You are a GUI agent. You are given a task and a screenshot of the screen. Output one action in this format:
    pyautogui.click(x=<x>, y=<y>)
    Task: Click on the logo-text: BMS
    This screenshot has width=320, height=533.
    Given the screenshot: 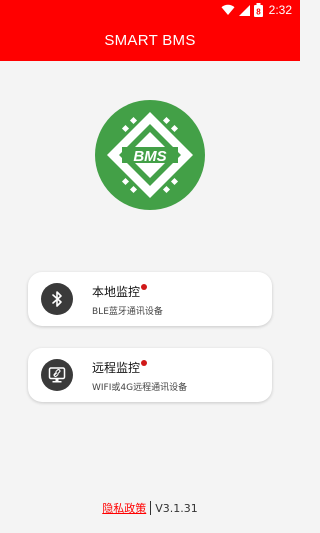 What is the action you would take?
    pyautogui.click(x=149, y=156)
    